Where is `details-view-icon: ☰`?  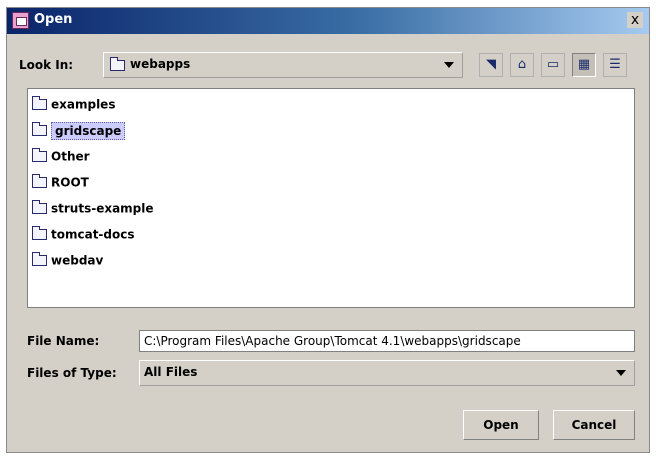
details-view-icon: ☰ is located at coordinates (615, 64).